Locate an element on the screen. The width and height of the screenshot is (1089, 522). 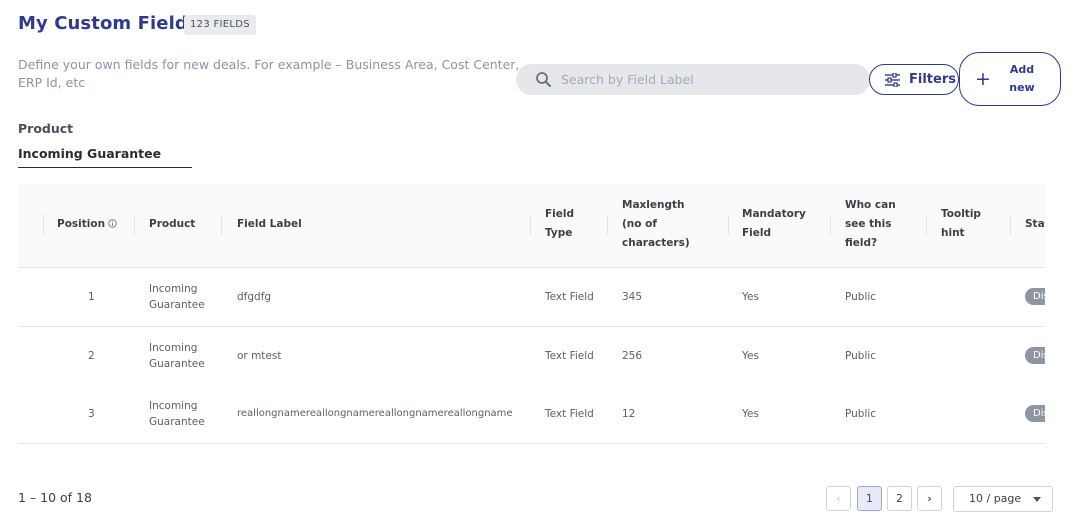
column-header-position: Position is located at coordinates (87, 224).